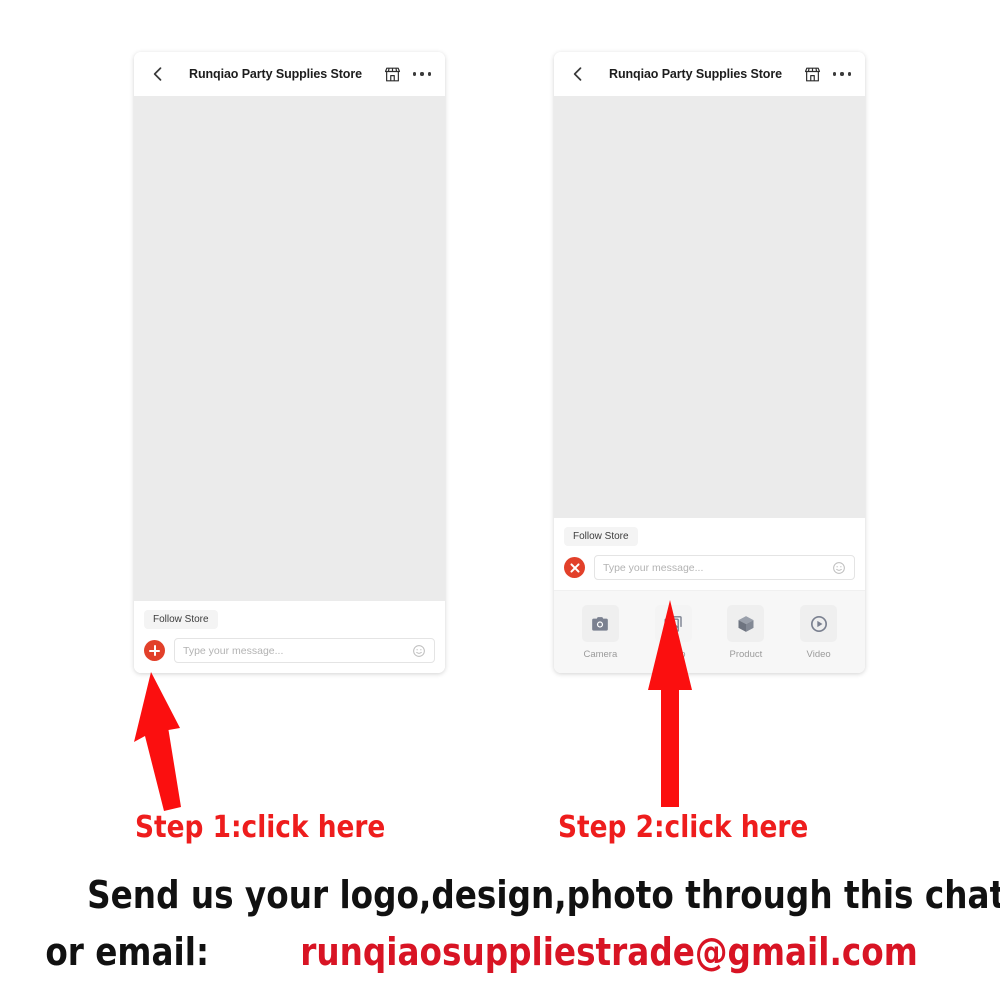  Describe the element at coordinates (600, 654) in the screenshot. I see `tray-label-camera: Camera` at that location.